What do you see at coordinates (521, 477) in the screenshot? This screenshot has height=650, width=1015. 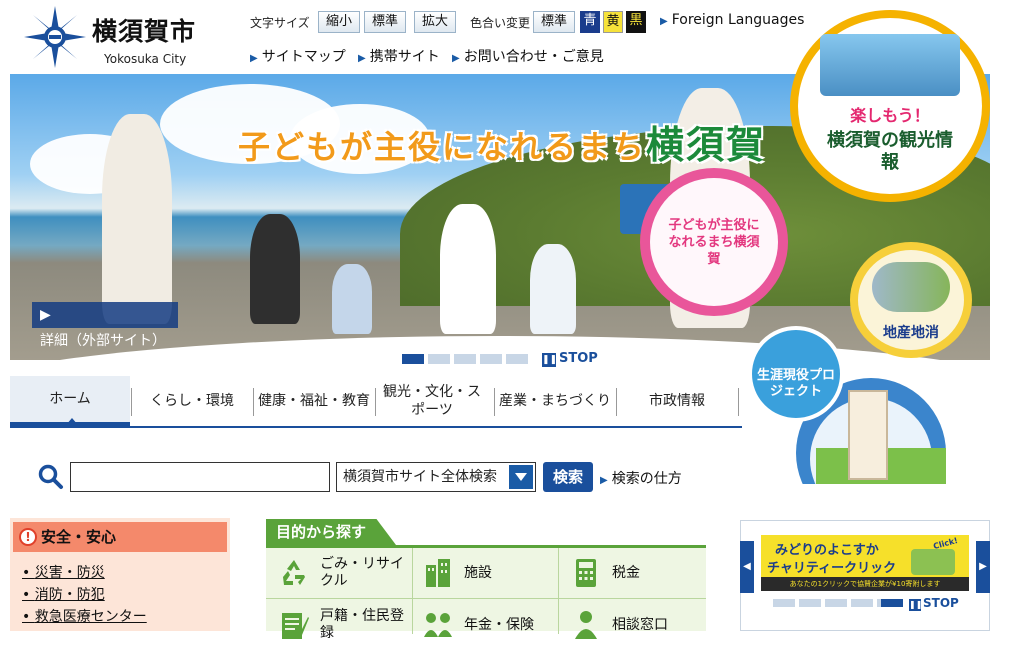 I see `chevron-down-icon` at bounding box center [521, 477].